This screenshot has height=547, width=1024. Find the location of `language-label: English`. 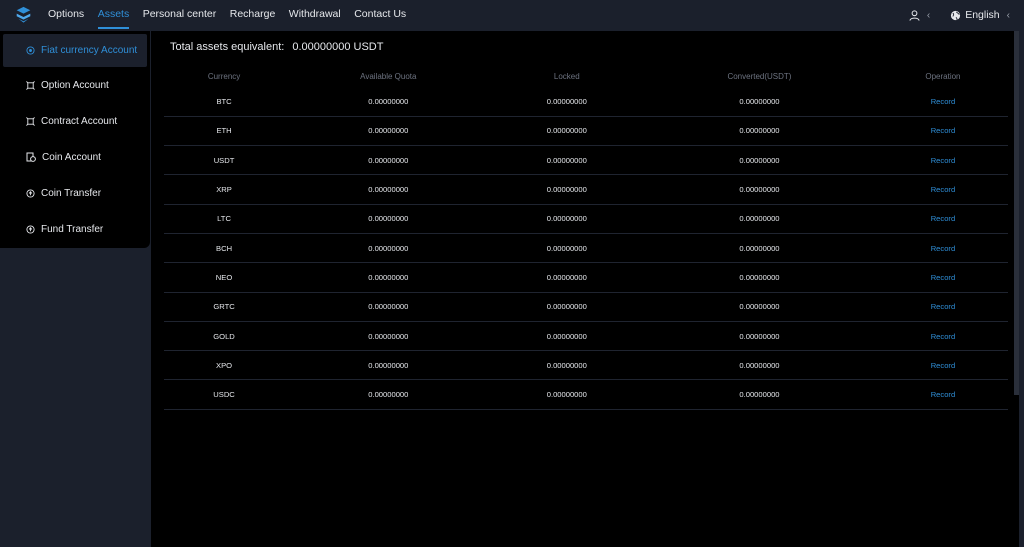

language-label: English is located at coordinates (982, 15).